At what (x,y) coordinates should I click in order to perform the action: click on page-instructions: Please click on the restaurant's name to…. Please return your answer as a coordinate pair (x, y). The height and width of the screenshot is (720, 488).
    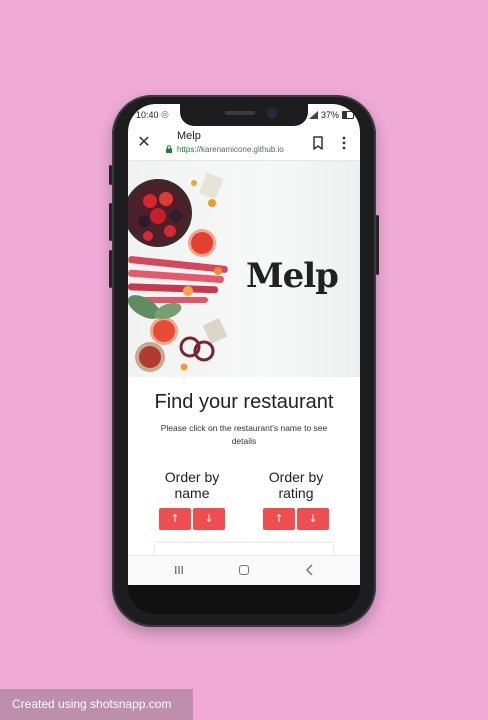
    Looking at the image, I should click on (244, 434).